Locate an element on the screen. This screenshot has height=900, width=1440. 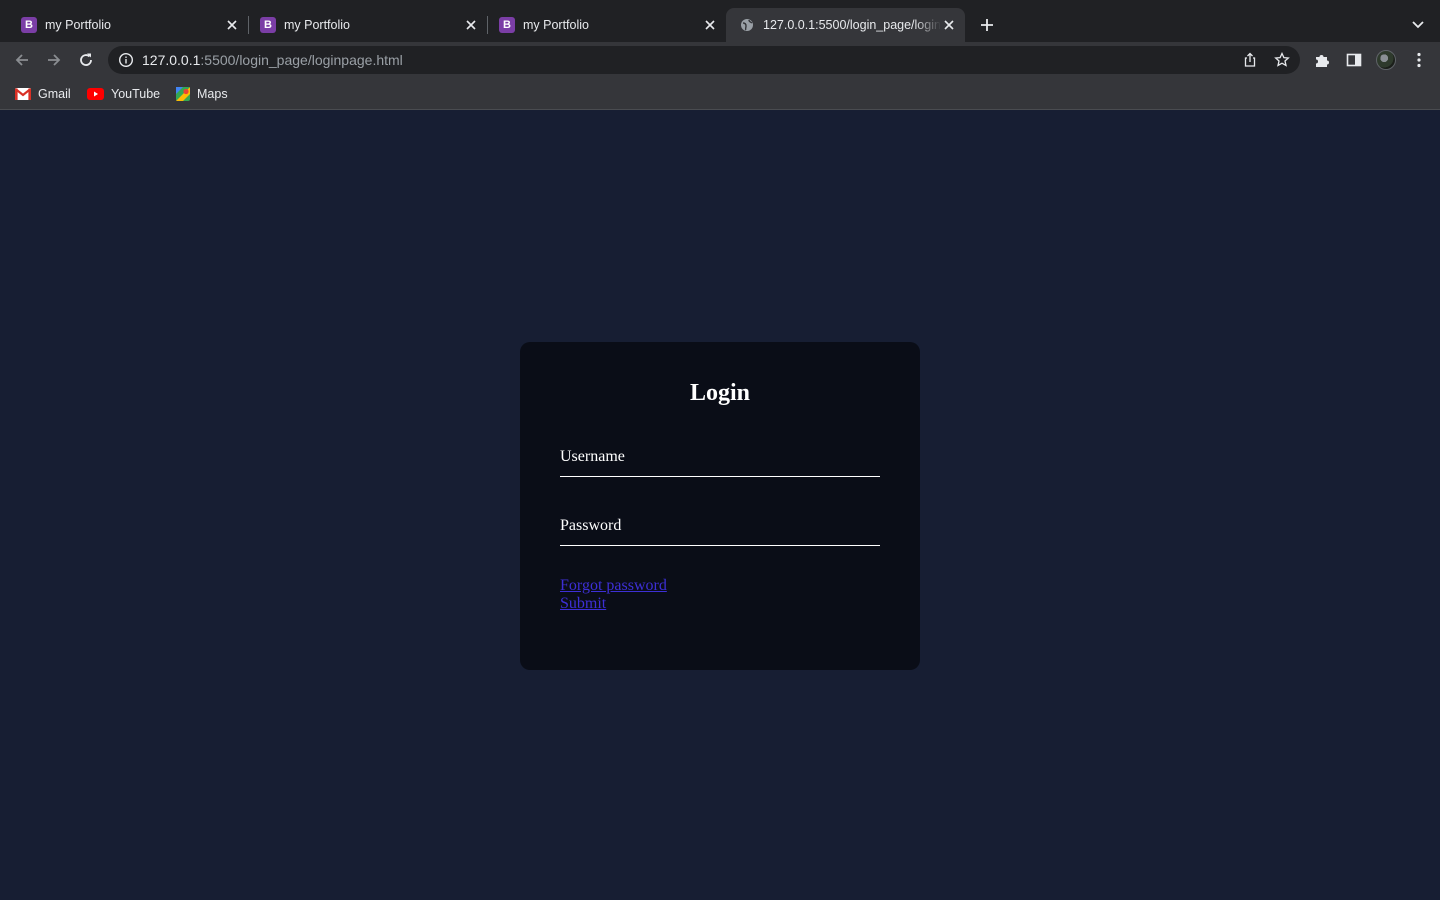
youtube-icon is located at coordinates (95, 94).